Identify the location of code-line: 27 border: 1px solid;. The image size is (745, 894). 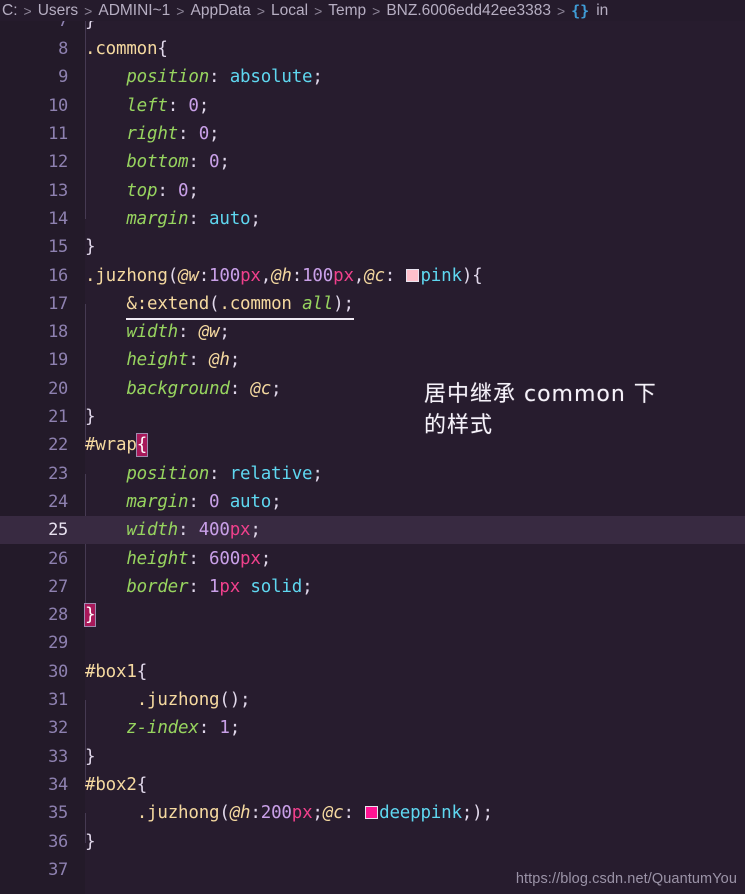
(372, 587).